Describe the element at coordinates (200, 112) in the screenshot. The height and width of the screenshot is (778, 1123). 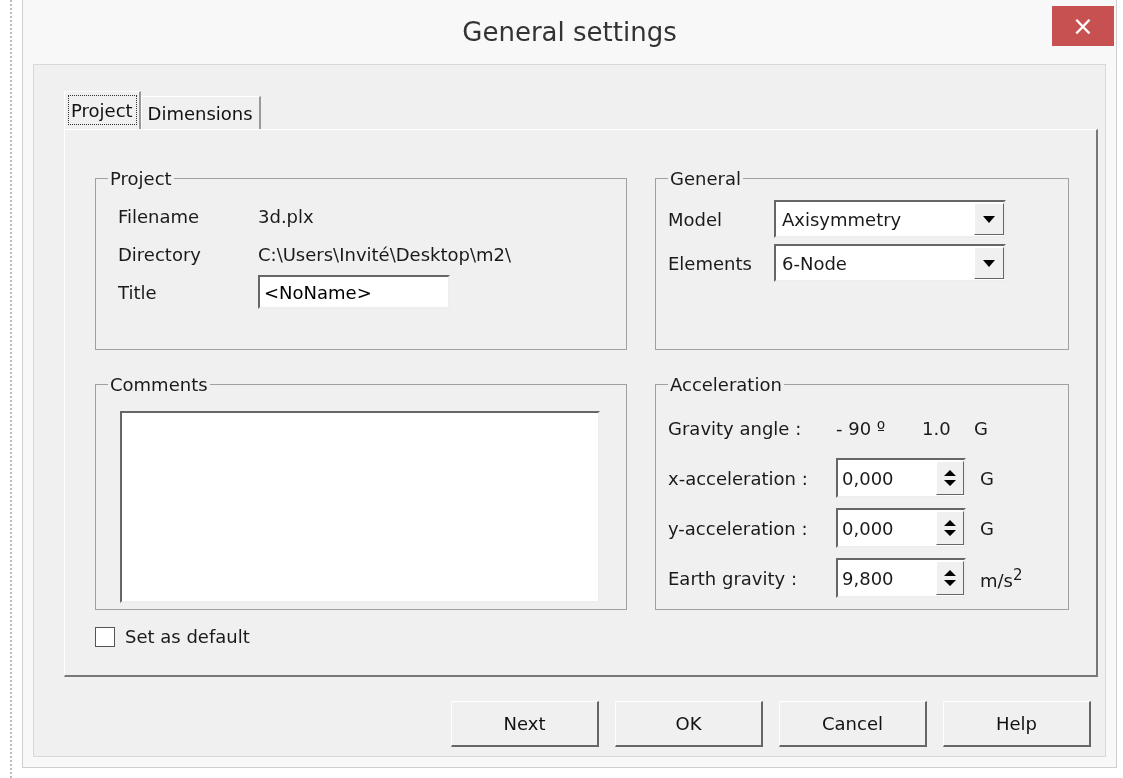
I see `tab: Dimensions` at that location.